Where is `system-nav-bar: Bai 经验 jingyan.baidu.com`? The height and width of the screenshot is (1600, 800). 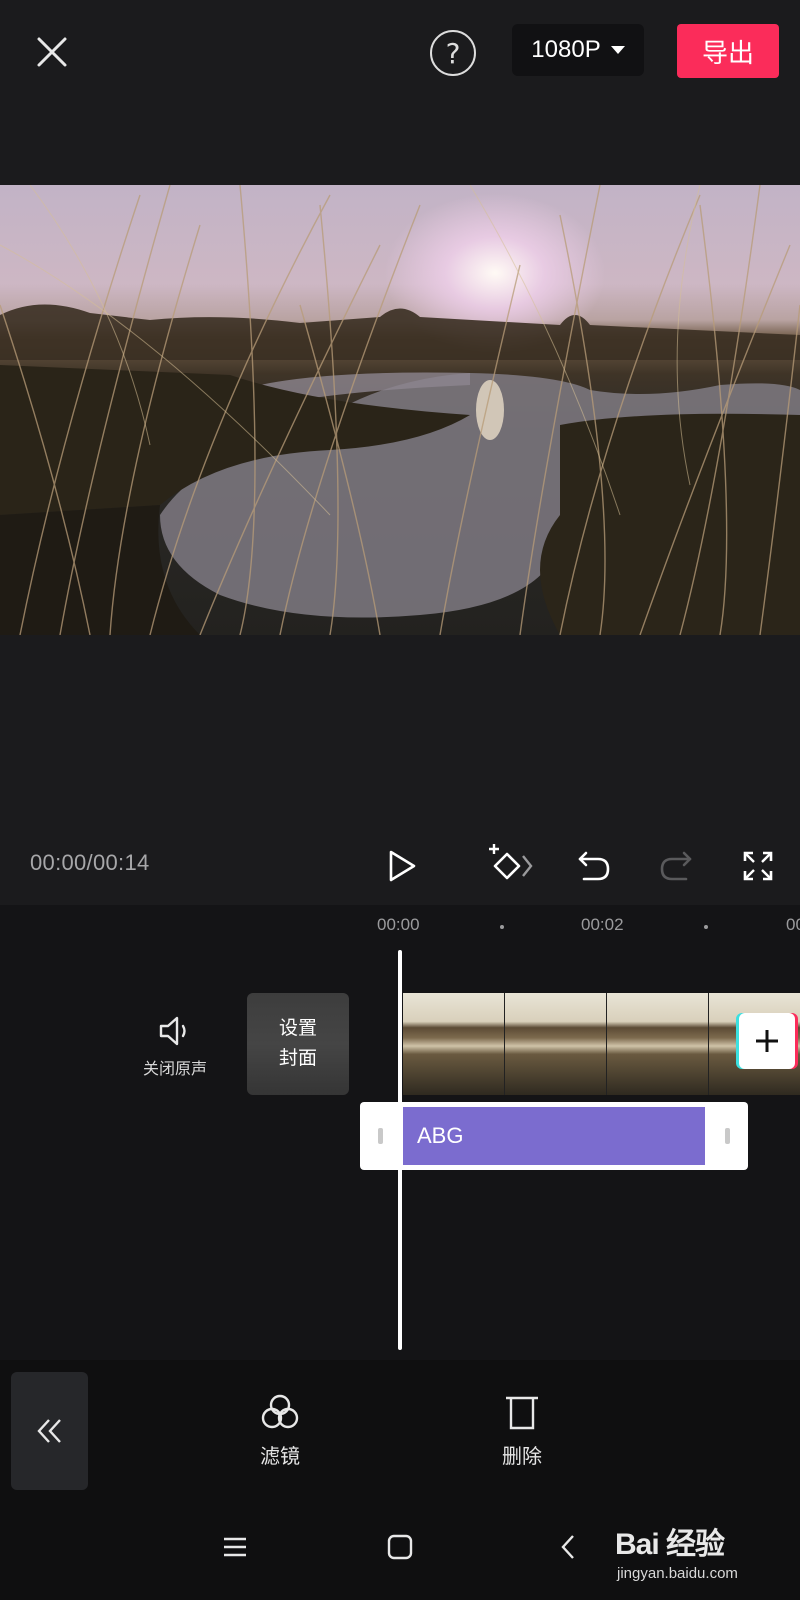
system-nav-bar: Bai 经验 jingyan.baidu.com is located at coordinates (400, 1547).